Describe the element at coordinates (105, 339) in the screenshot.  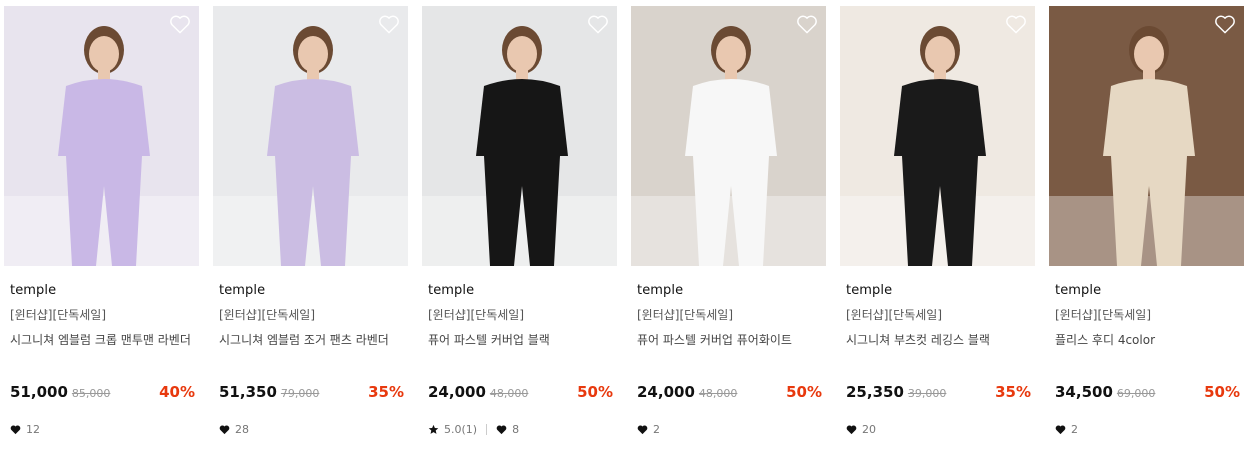
I see `product-name: 시그니쳐 엠블럼 크롭 맨투맨 라벤더` at that location.